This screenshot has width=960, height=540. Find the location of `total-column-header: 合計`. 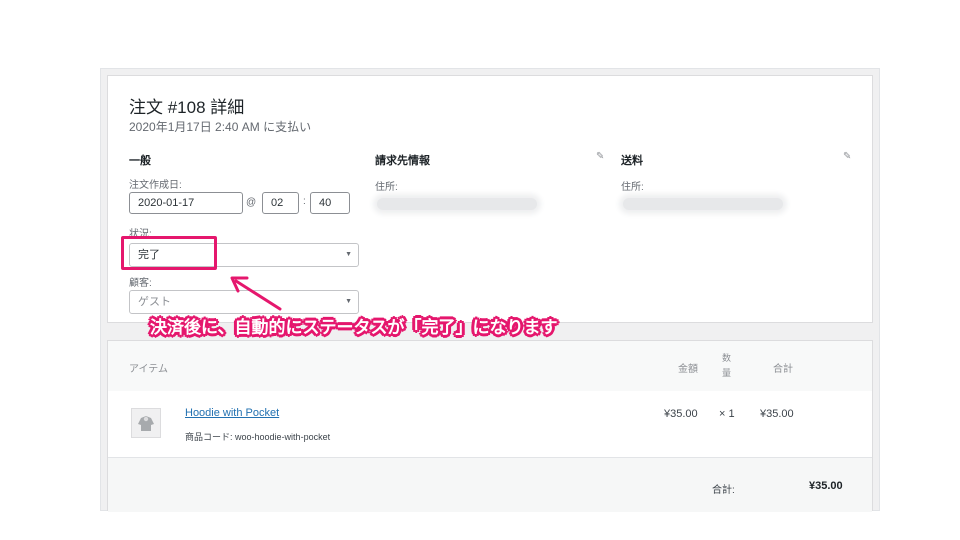

total-column-header: 合計 is located at coordinates (783, 369).